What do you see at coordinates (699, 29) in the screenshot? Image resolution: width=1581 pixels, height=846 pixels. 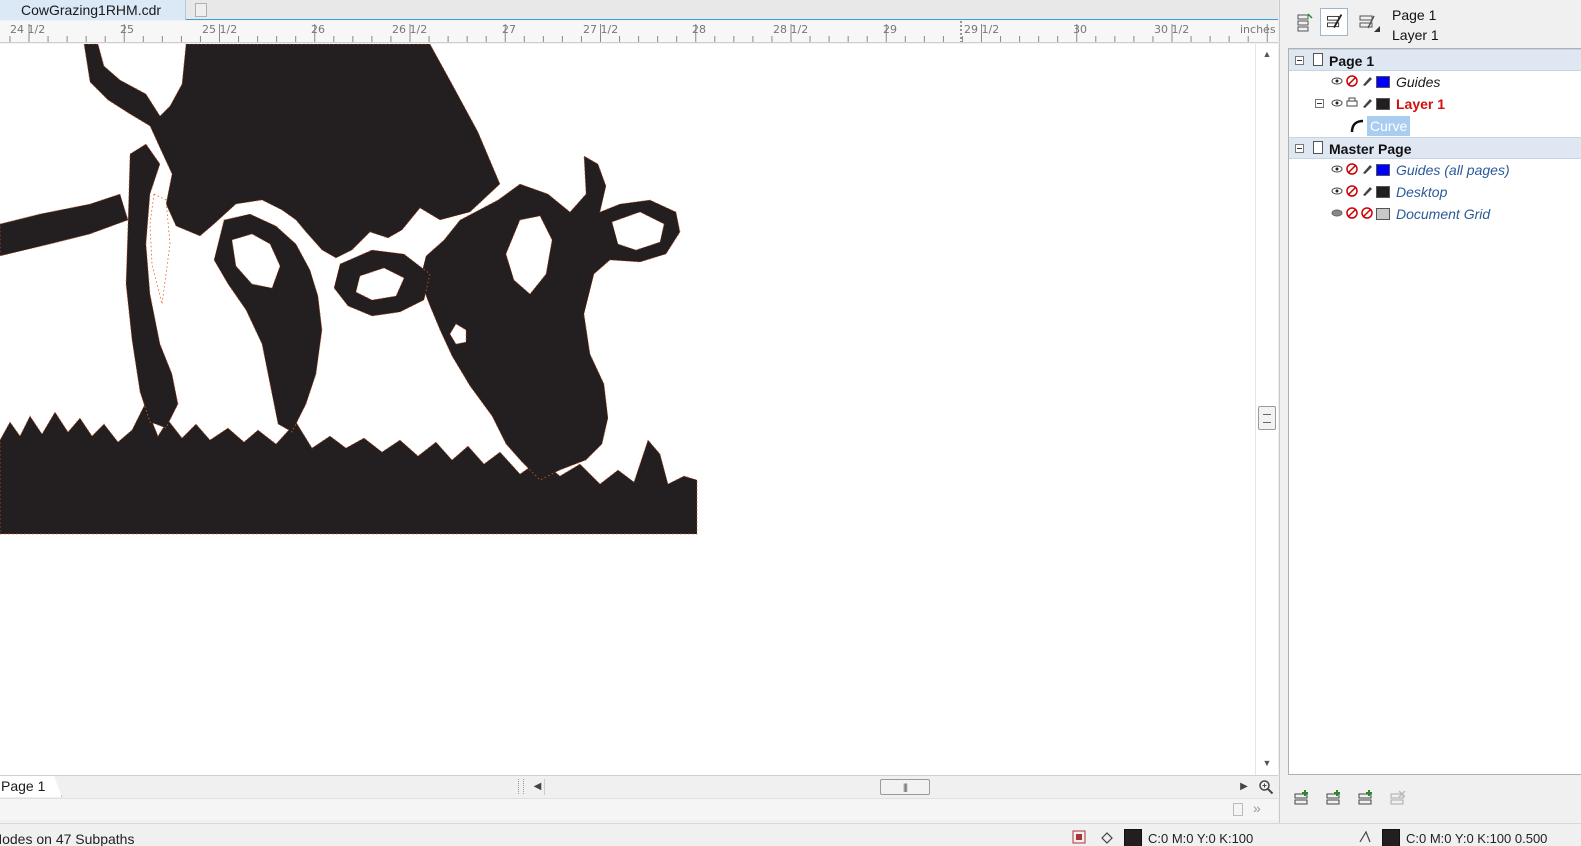 I see `ruler-label: 28` at bounding box center [699, 29].